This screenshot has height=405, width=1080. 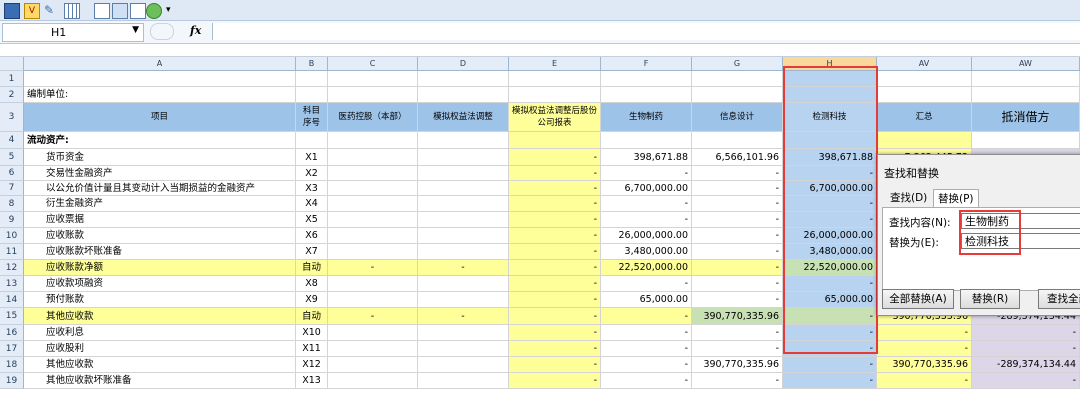 What do you see at coordinates (312, 284) in the screenshot?
I see `code-cell: X8` at bounding box center [312, 284].